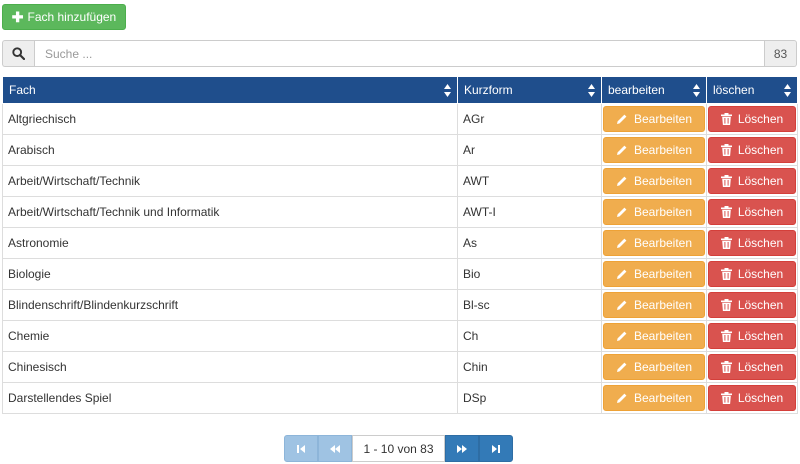 The image size is (800, 464). What do you see at coordinates (230, 367) in the screenshot?
I see `subject-name: Chinesisch` at bounding box center [230, 367].